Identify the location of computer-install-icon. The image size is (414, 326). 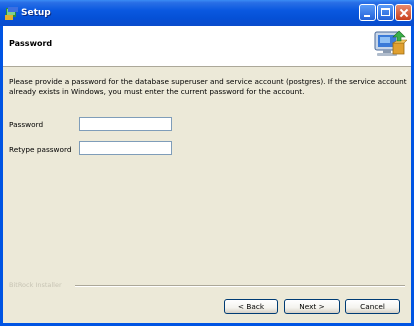
(390, 43).